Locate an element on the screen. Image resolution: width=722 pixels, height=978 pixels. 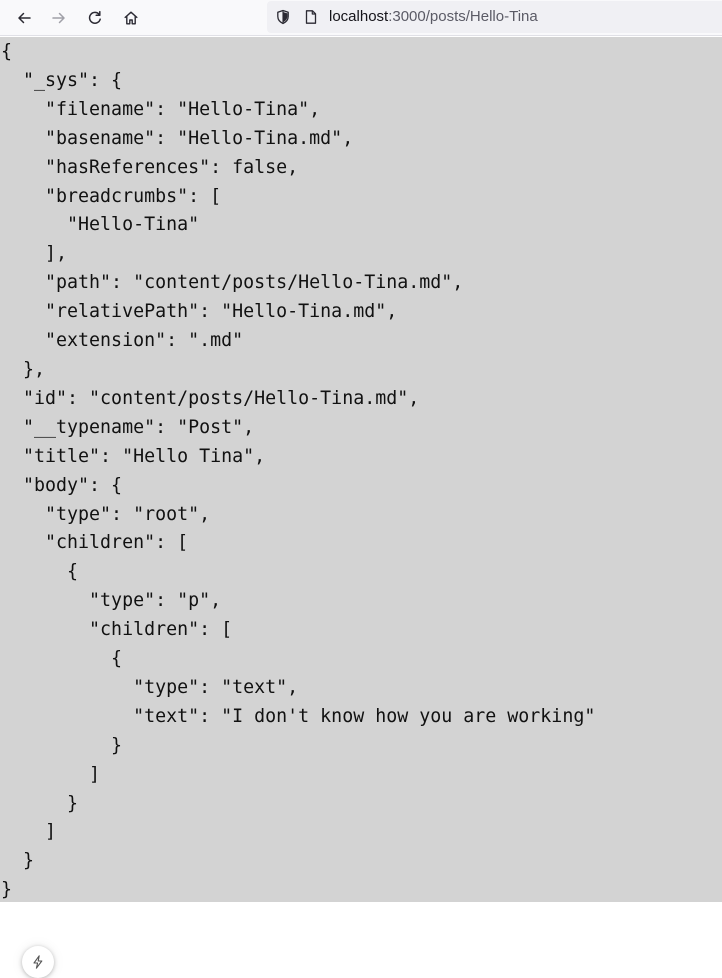
reload-button is located at coordinates (95, 18).